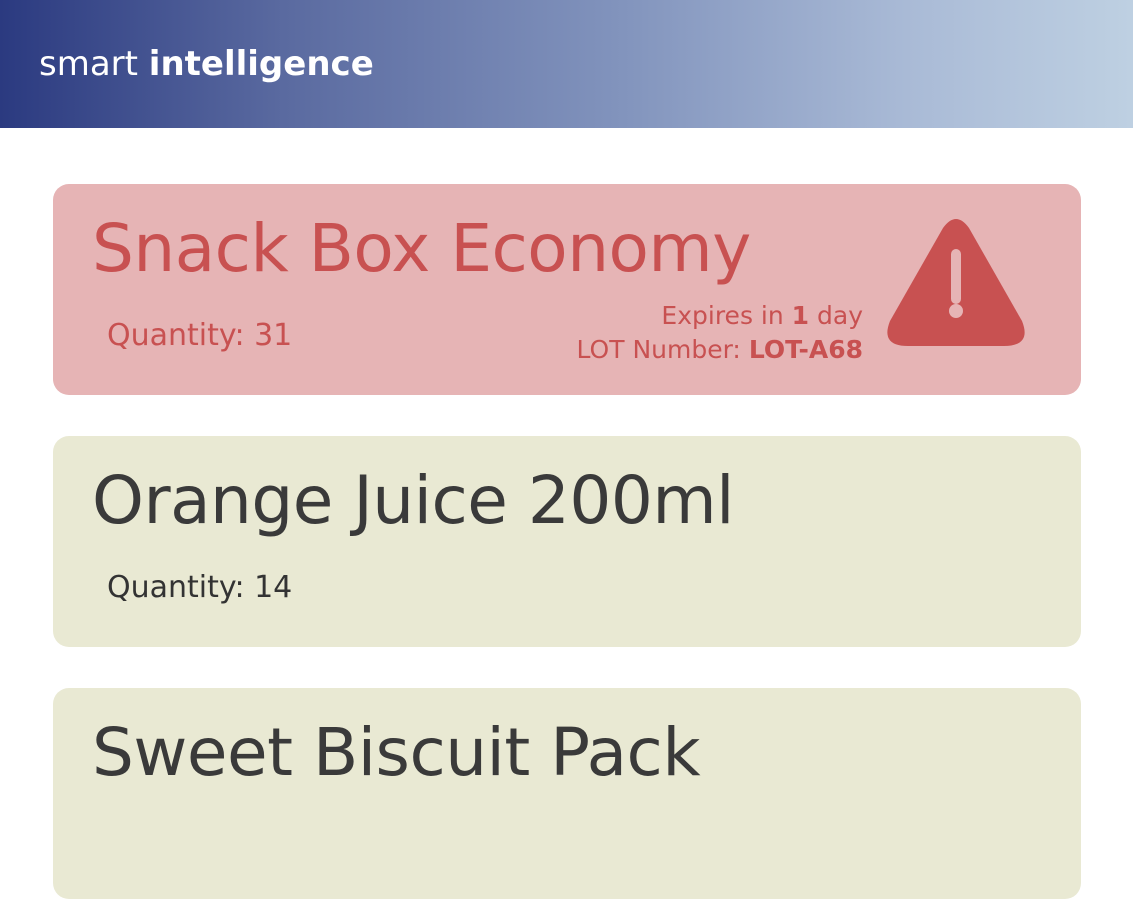  Describe the element at coordinates (956, 282) in the screenshot. I see `warning-icon` at that location.